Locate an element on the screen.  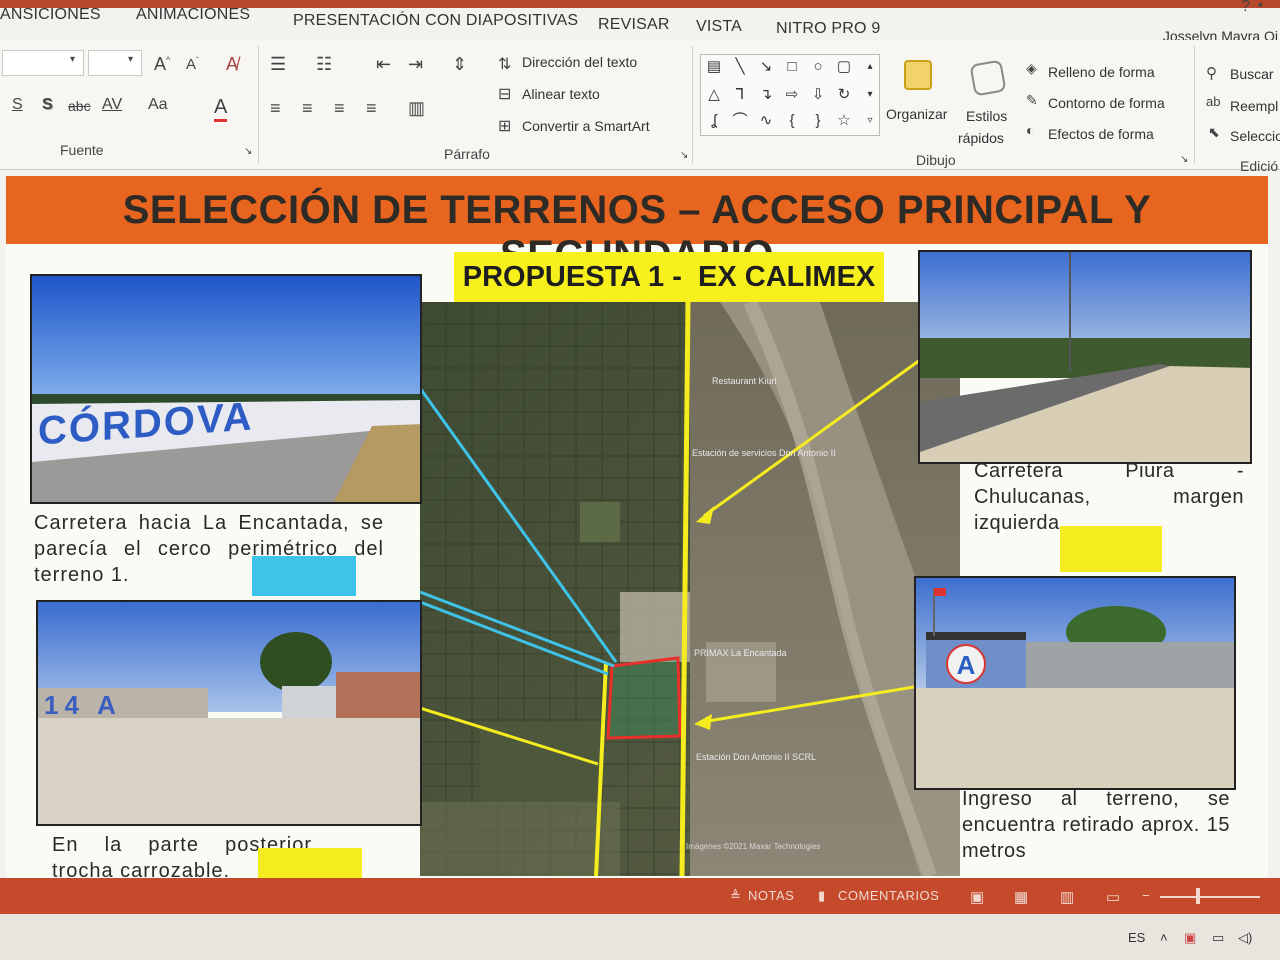
reading-view-icon: ▥ is located at coordinates (1067, 897).